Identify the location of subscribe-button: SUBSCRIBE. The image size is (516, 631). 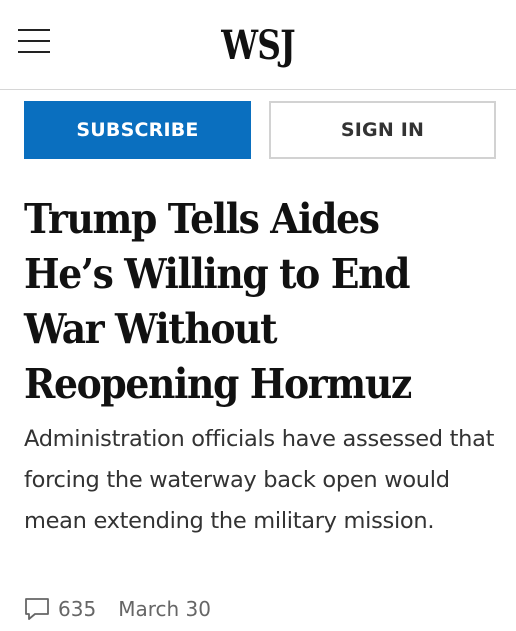
(137, 130).